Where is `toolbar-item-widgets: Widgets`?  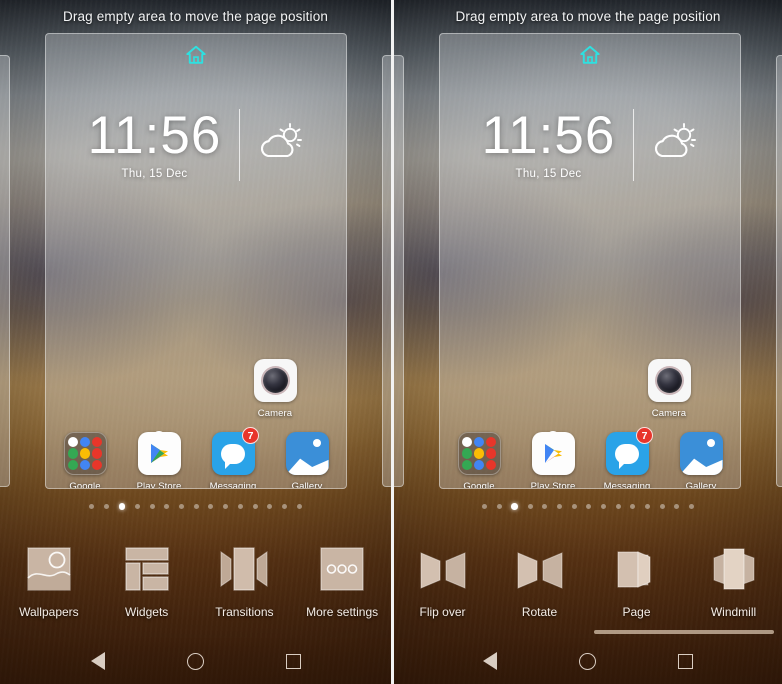 toolbar-item-widgets: Widgets is located at coordinates (147, 587).